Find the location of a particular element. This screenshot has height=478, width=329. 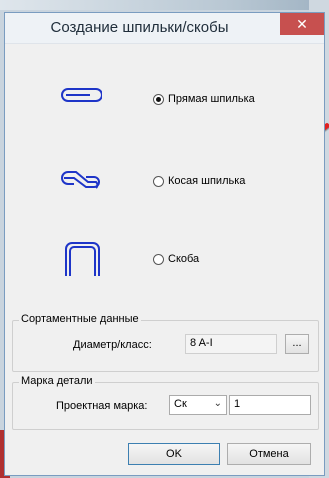

close-icon: ✕ is located at coordinates (302, 24).